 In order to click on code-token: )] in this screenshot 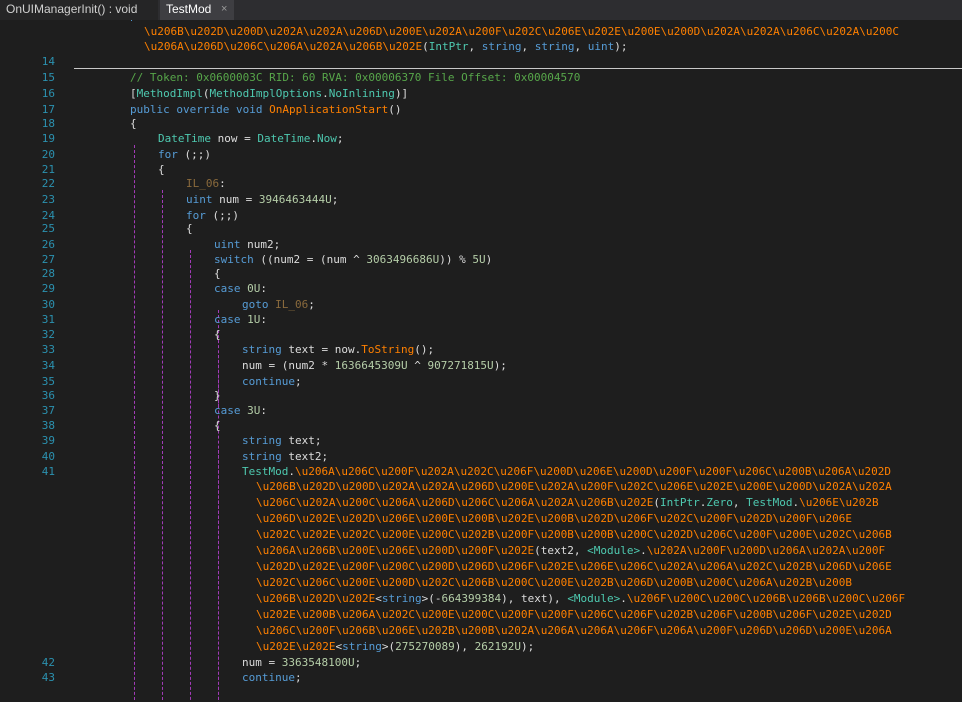, I will do `click(401, 93)`.